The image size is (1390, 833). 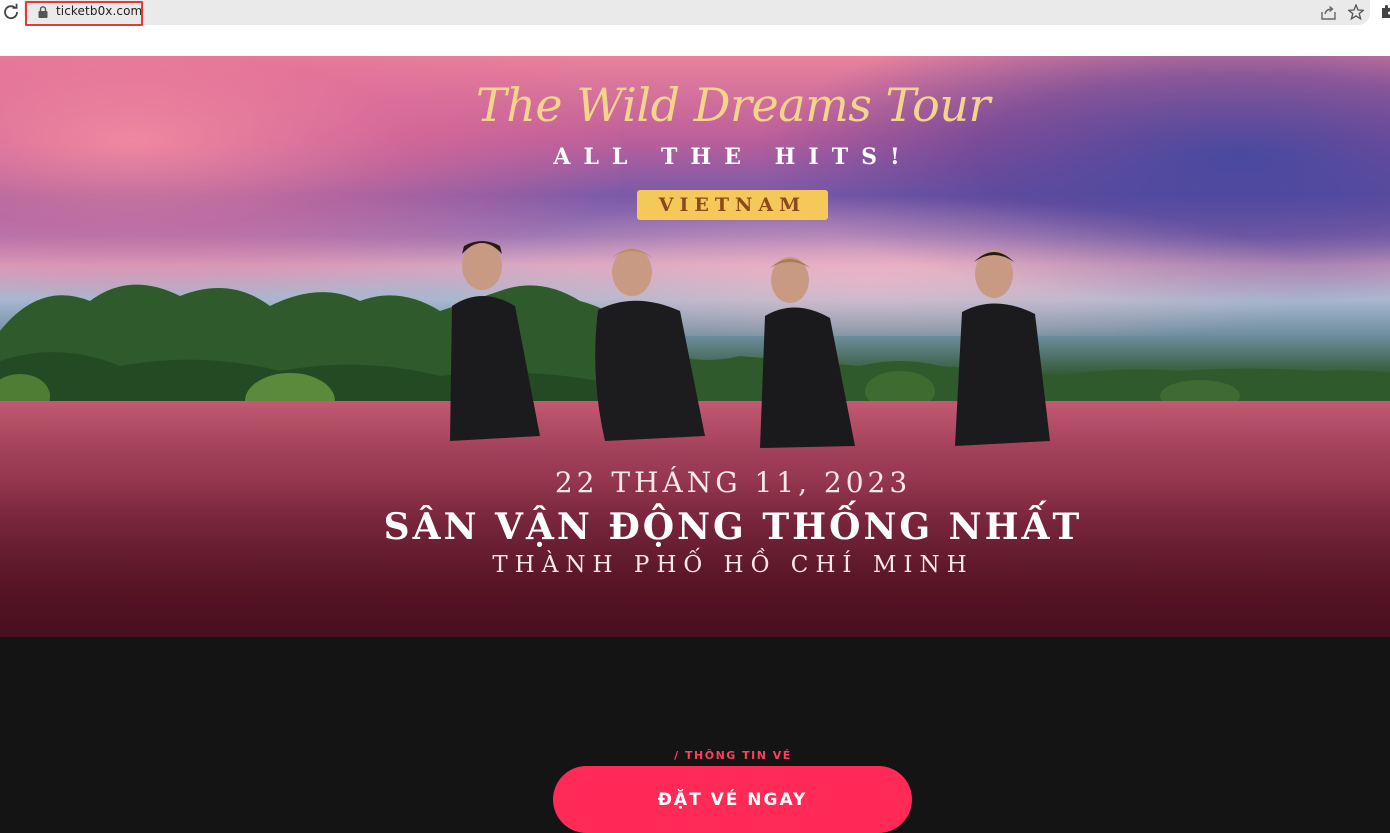 What do you see at coordinates (11, 12) in the screenshot?
I see `reload-icon` at bounding box center [11, 12].